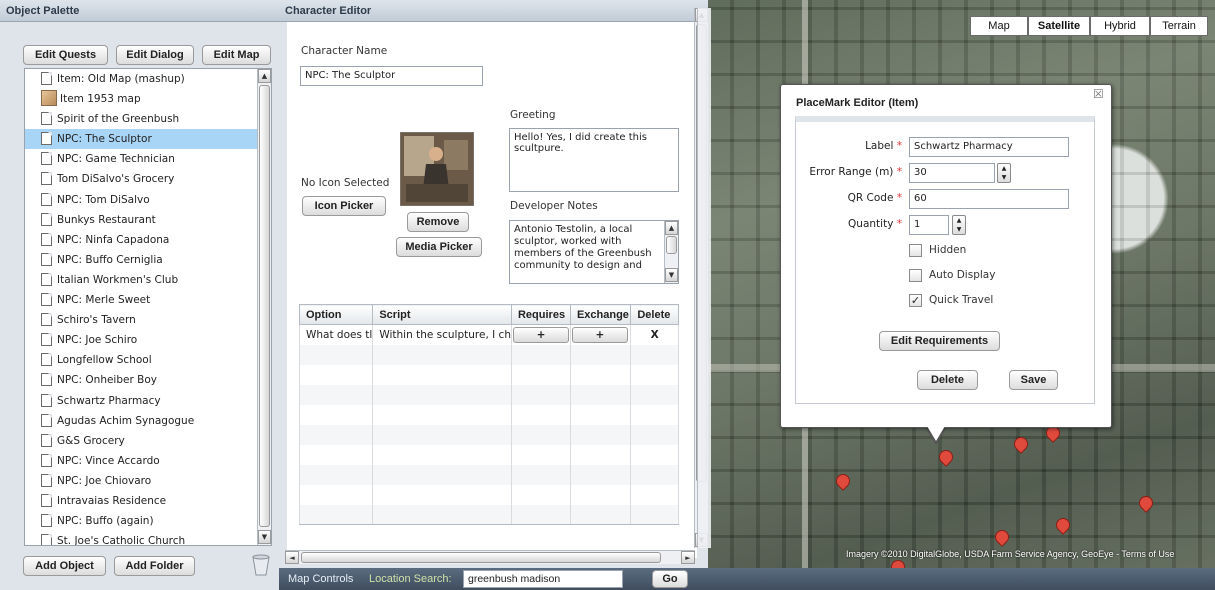  I want to click on requires-add-button: +, so click(540, 334).